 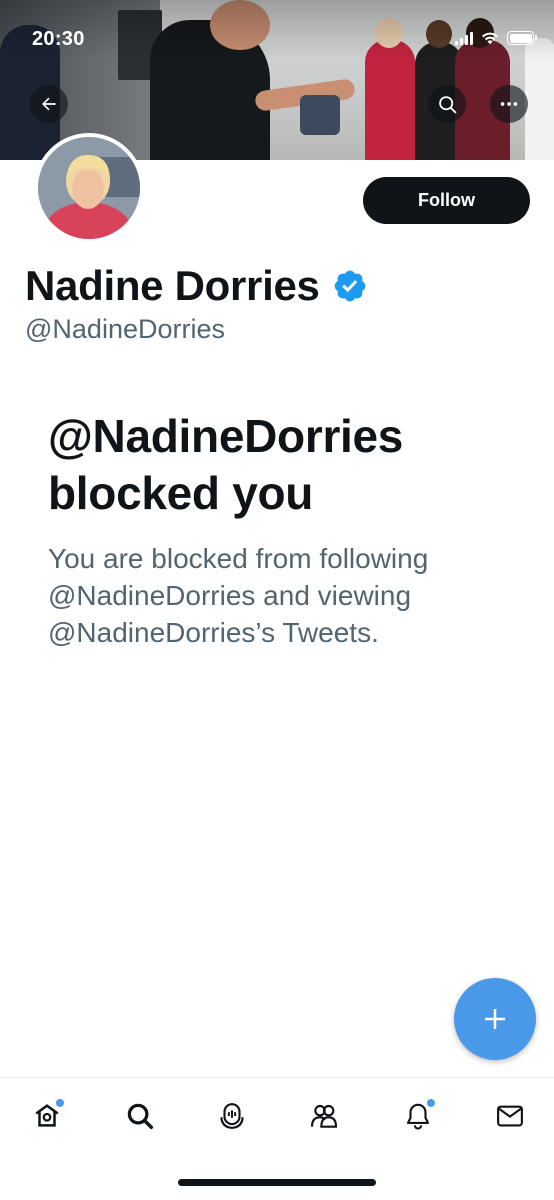 I want to click on avatar-image, so click(x=89, y=188).